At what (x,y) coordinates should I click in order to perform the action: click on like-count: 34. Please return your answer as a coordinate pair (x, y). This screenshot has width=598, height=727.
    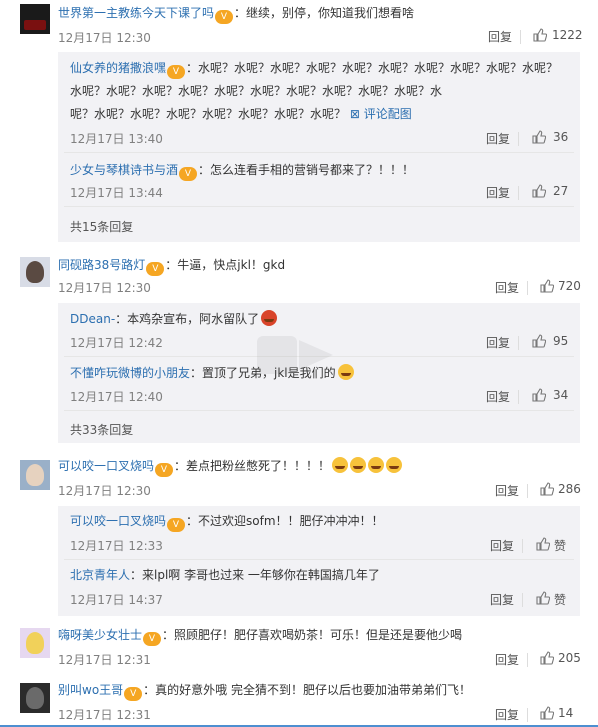
    Looking at the image, I should click on (561, 395).